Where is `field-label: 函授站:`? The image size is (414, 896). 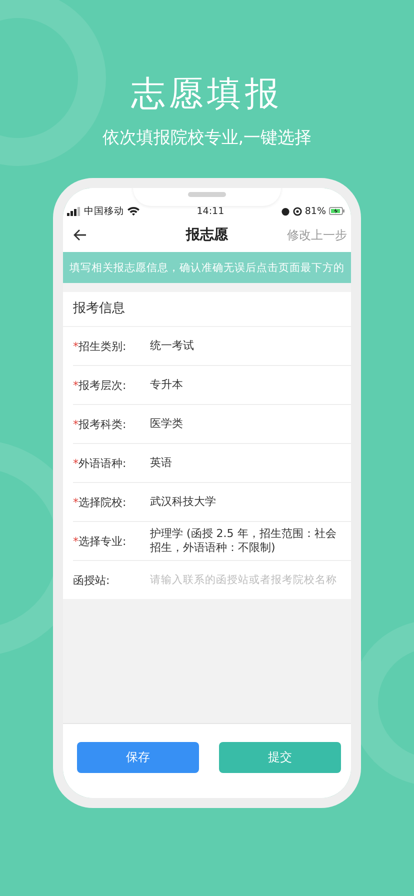 field-label: 函授站: is located at coordinates (92, 580).